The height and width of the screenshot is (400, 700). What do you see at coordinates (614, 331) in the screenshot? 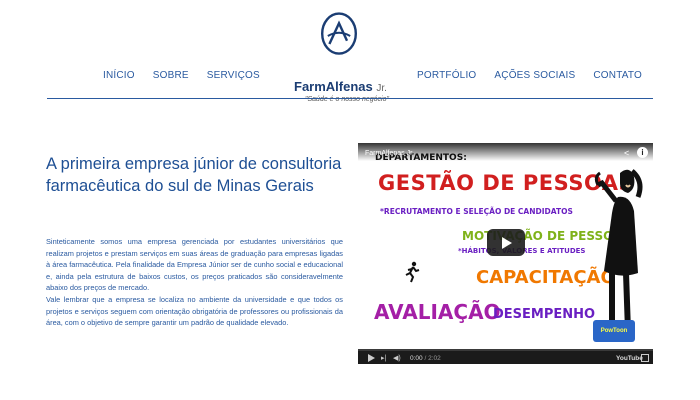
I see `powtoon-badge: PowToon` at bounding box center [614, 331].